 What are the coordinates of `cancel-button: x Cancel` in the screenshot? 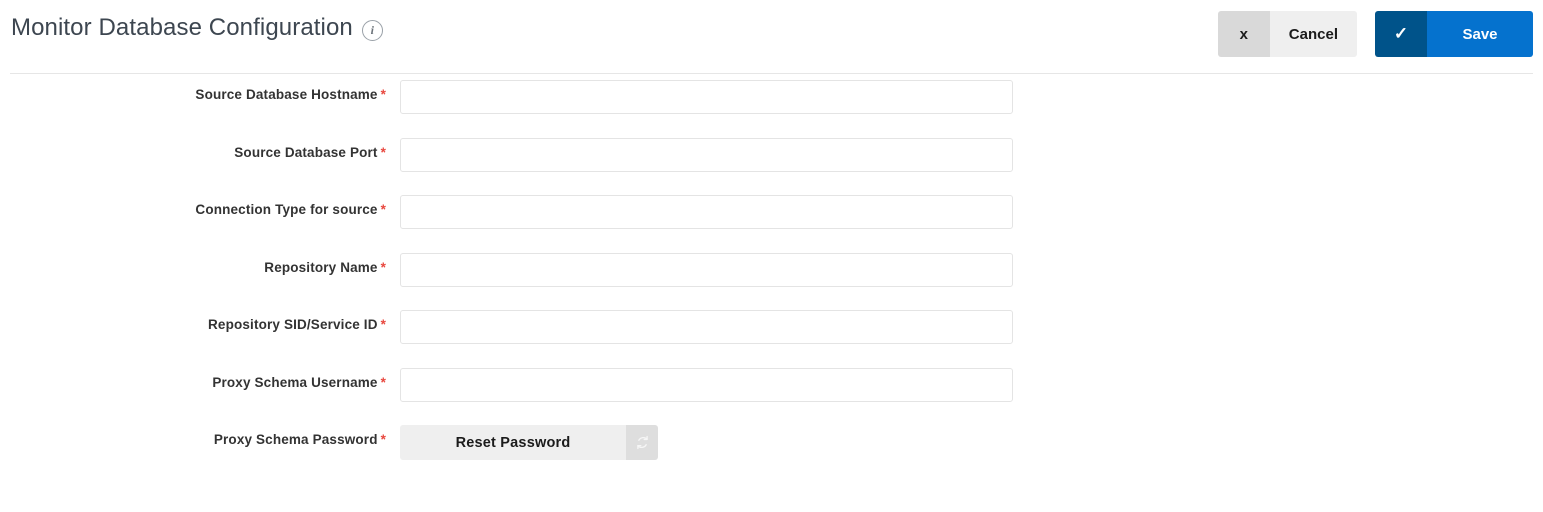 It's located at (1287, 34).